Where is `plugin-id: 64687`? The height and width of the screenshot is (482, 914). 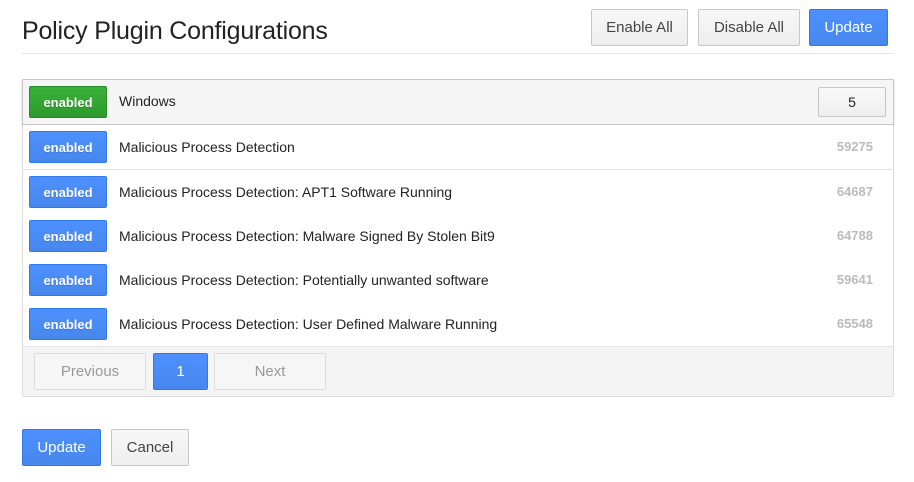 plugin-id: 64687 is located at coordinates (854, 191).